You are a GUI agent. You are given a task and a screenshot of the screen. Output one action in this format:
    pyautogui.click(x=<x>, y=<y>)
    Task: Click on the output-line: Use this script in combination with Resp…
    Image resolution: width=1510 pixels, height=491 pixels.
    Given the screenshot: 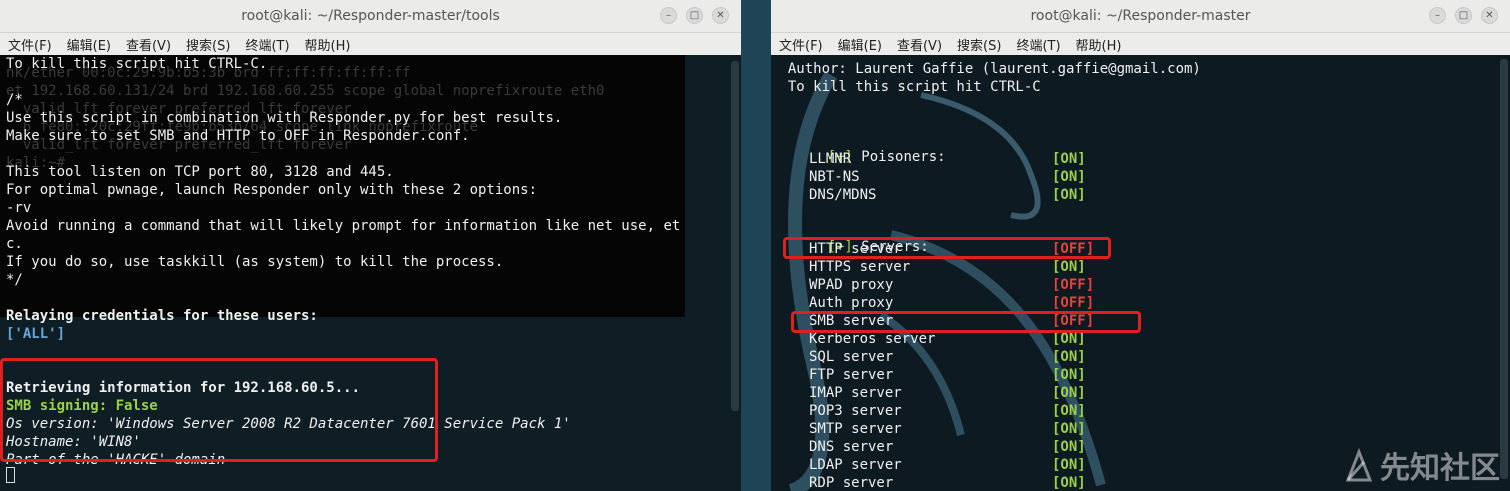 What is the action you would take?
    pyautogui.click(x=284, y=118)
    